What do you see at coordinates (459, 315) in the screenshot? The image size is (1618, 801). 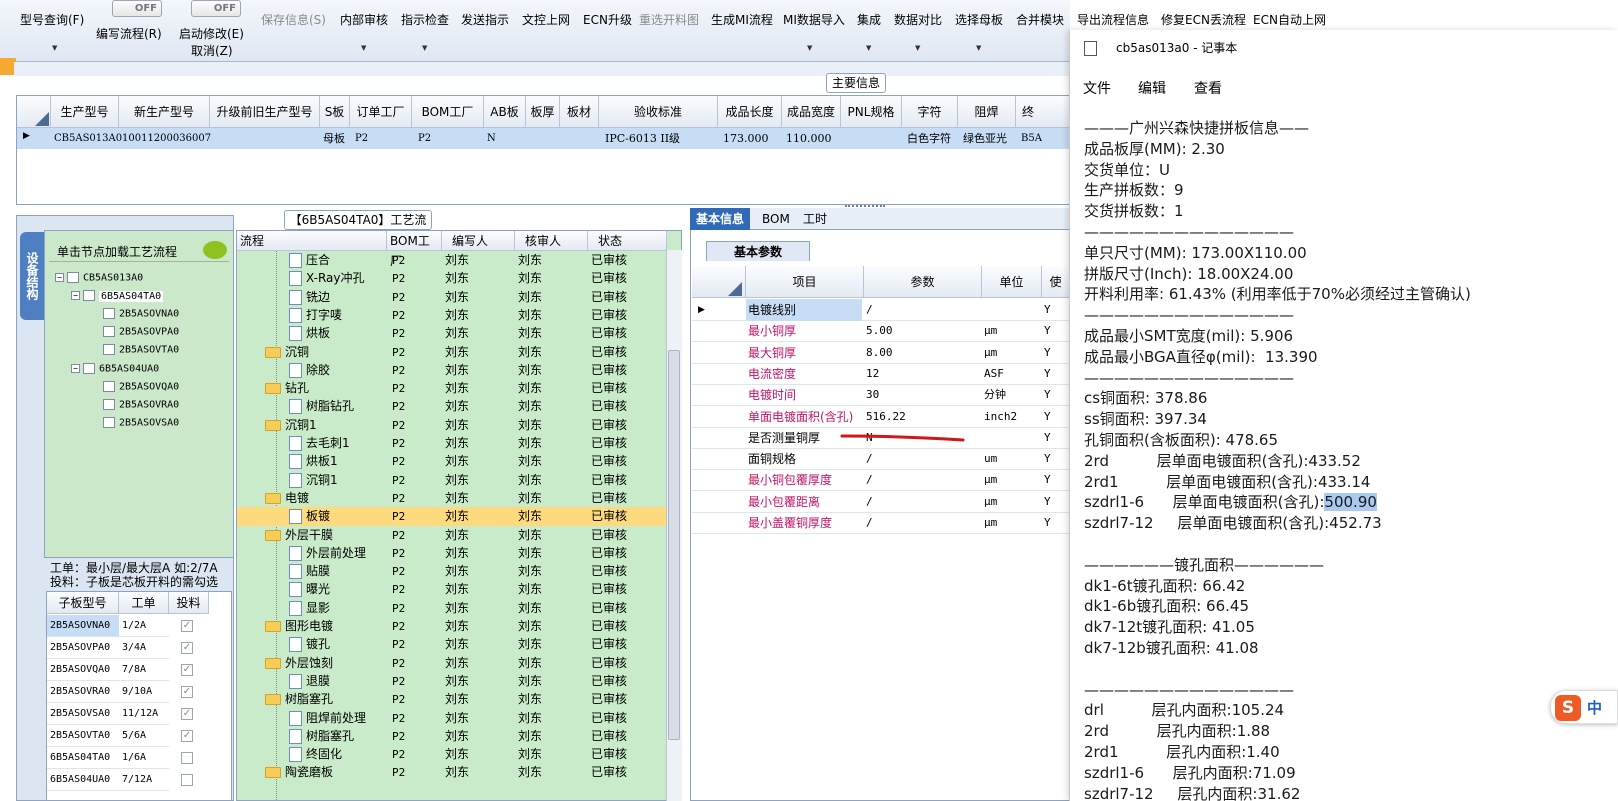 I see `process-row: 打字唛 P2 刘东 刘东 已审核` at bounding box center [459, 315].